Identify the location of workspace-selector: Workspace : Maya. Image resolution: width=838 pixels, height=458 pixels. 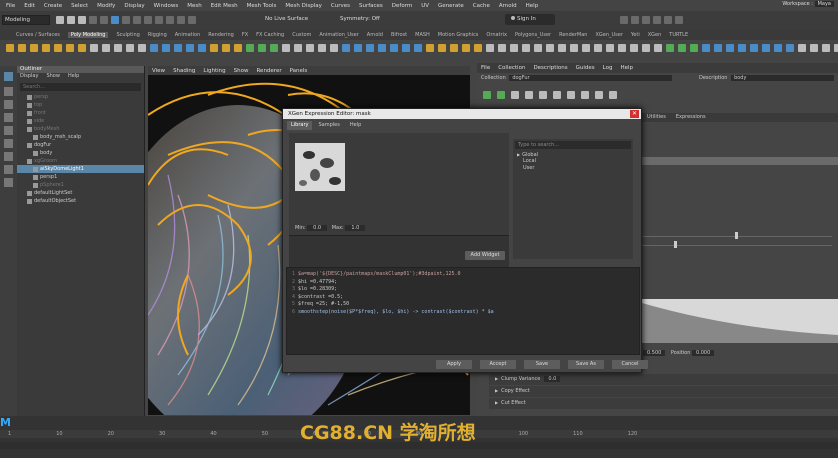
(808, 4).